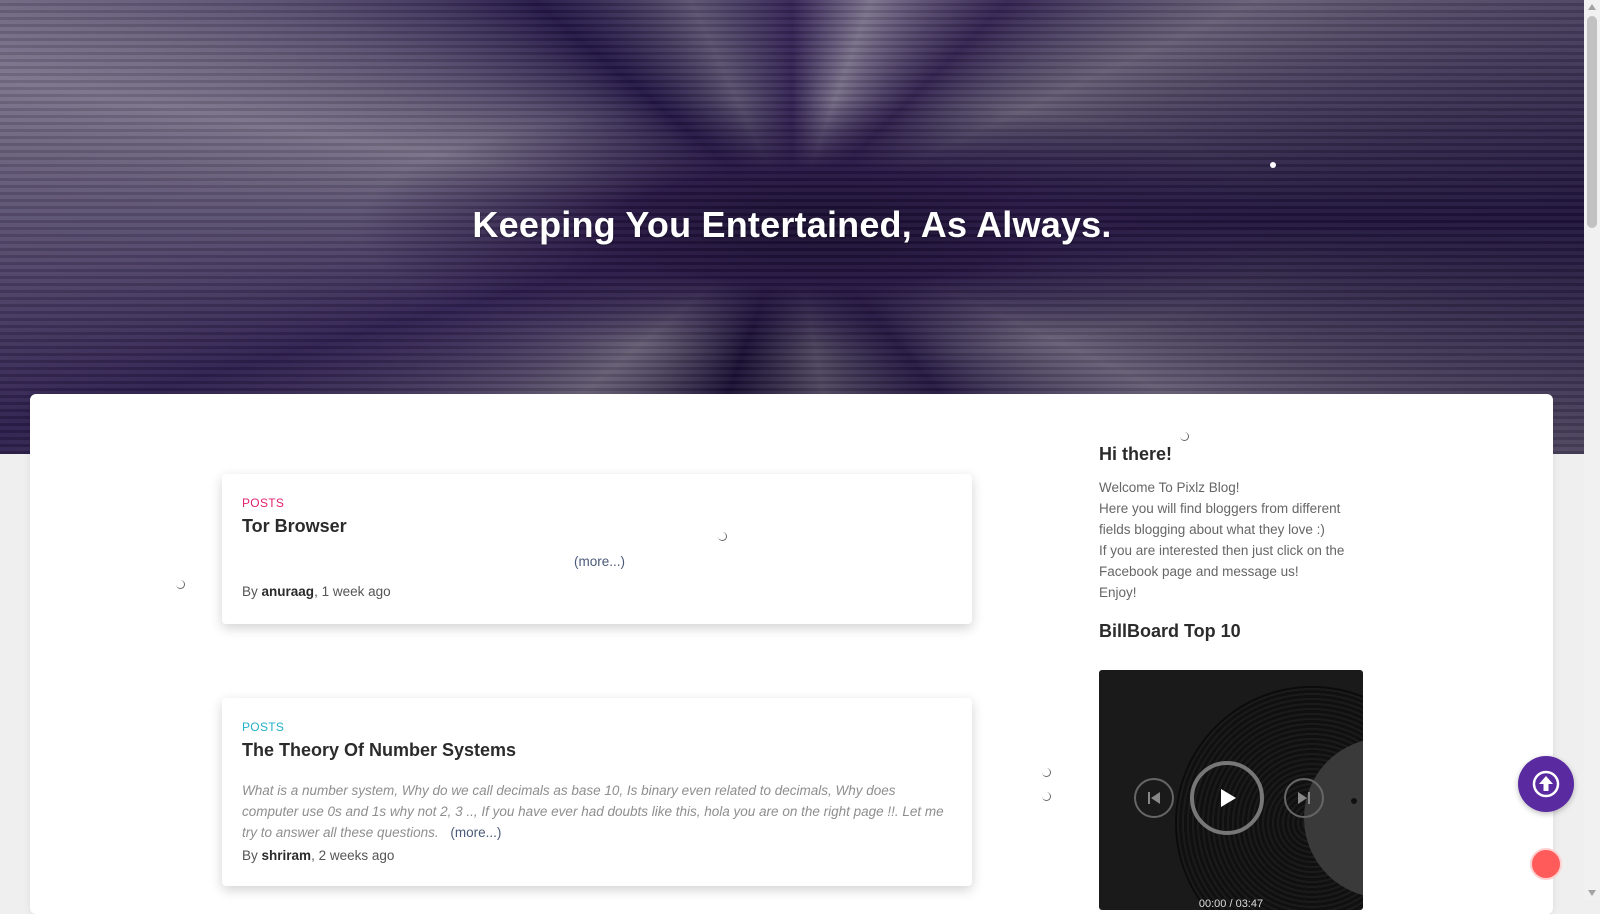 Image resolution: width=1600 pixels, height=914 pixels. I want to click on greeting-title: Hi there!, so click(1136, 454).